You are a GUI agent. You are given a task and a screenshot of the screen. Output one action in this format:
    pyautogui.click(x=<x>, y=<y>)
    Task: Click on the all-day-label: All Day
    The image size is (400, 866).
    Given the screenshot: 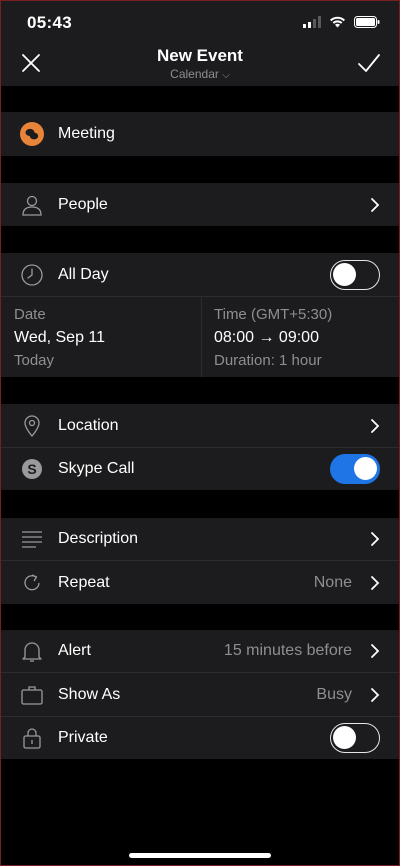 What is the action you would take?
    pyautogui.click(x=83, y=274)
    